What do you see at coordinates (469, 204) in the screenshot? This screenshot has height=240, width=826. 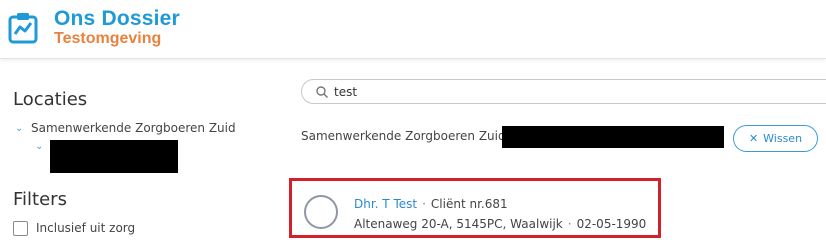 I see `client-number: Cliënt nr.681` at bounding box center [469, 204].